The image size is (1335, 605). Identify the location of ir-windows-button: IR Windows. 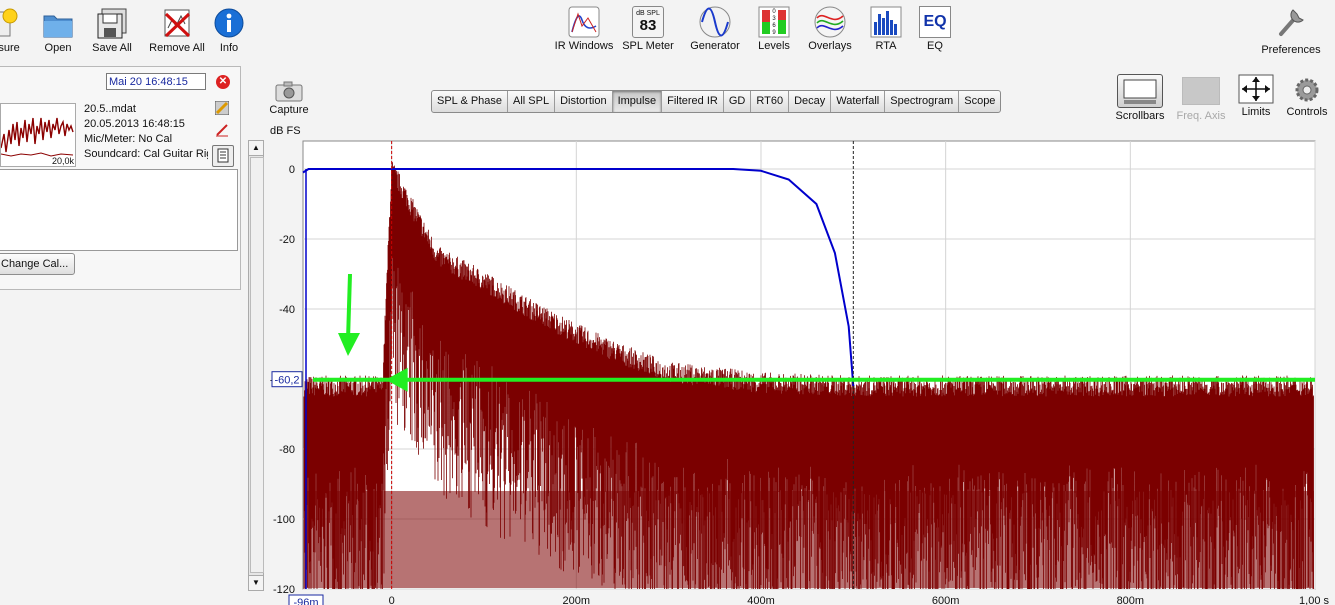
(584, 29).